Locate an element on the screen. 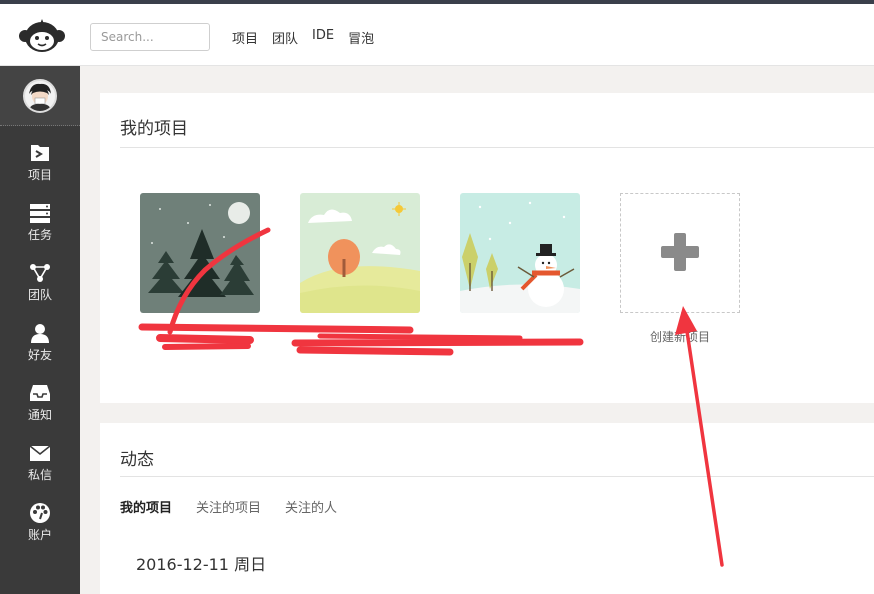 The height and width of the screenshot is (594, 874). plus-icon-vertical is located at coordinates (680, 252).